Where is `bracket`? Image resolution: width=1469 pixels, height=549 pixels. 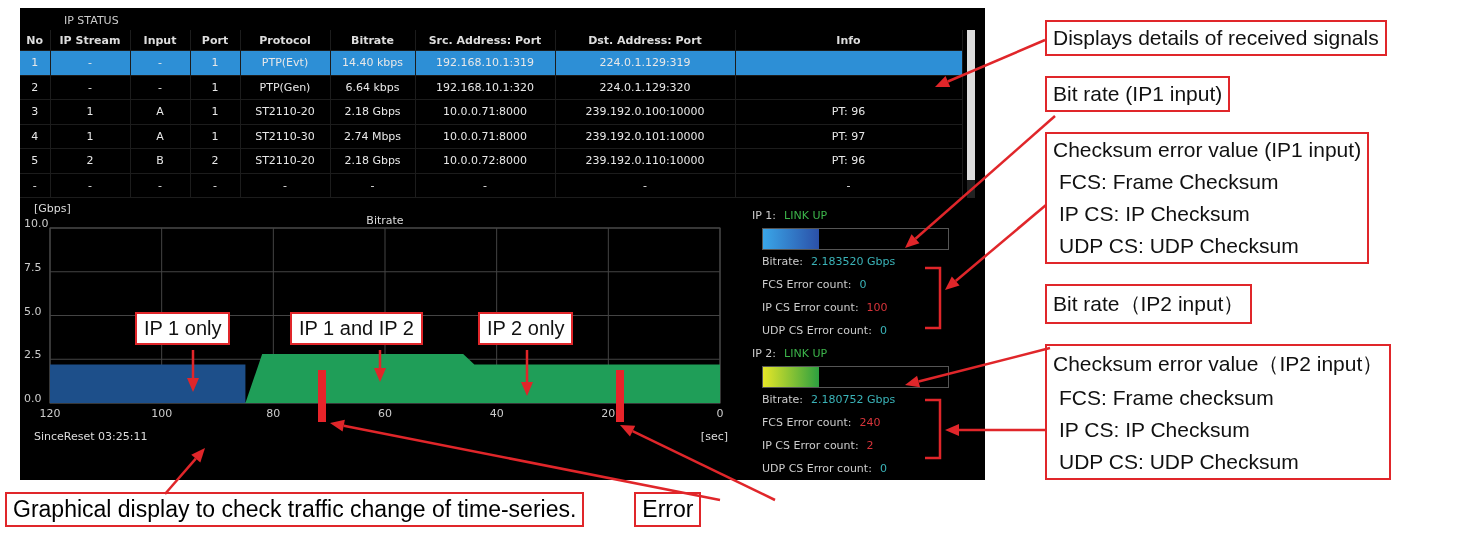
bracket is located at coordinates (933, 298).